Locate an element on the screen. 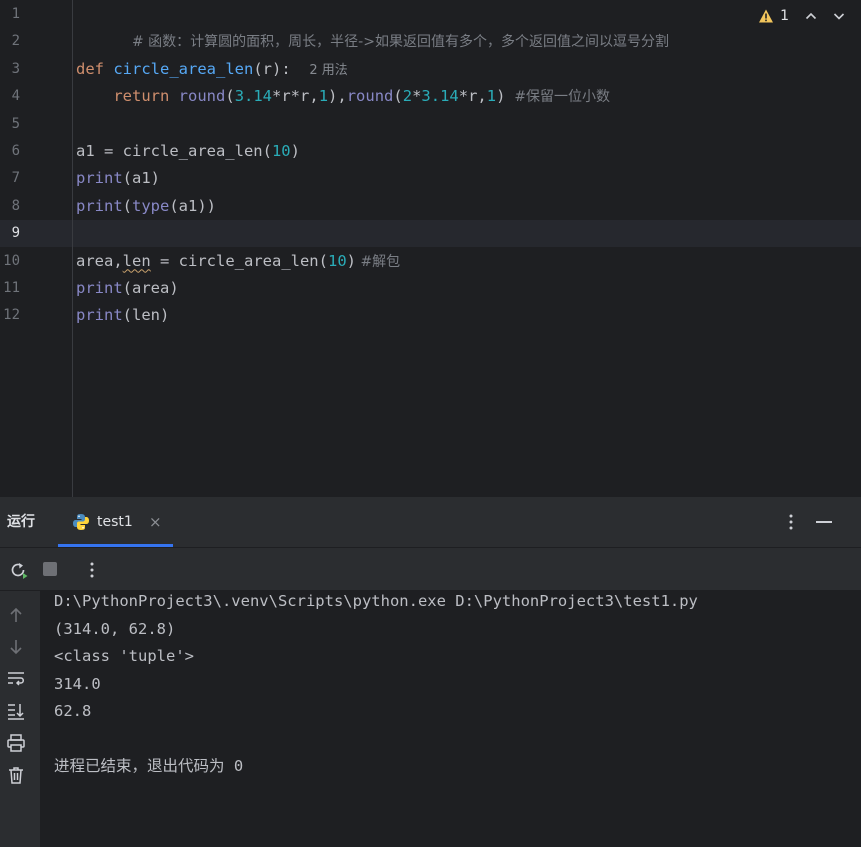 This screenshot has height=847, width=861. code-text: (a1) is located at coordinates (141, 178).